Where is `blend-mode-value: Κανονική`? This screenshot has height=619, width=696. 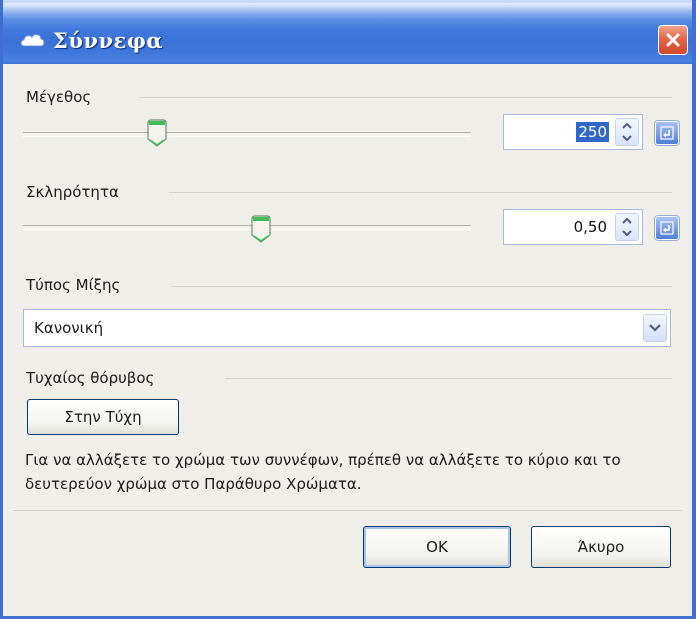 blend-mode-value: Κανονική is located at coordinates (69, 328).